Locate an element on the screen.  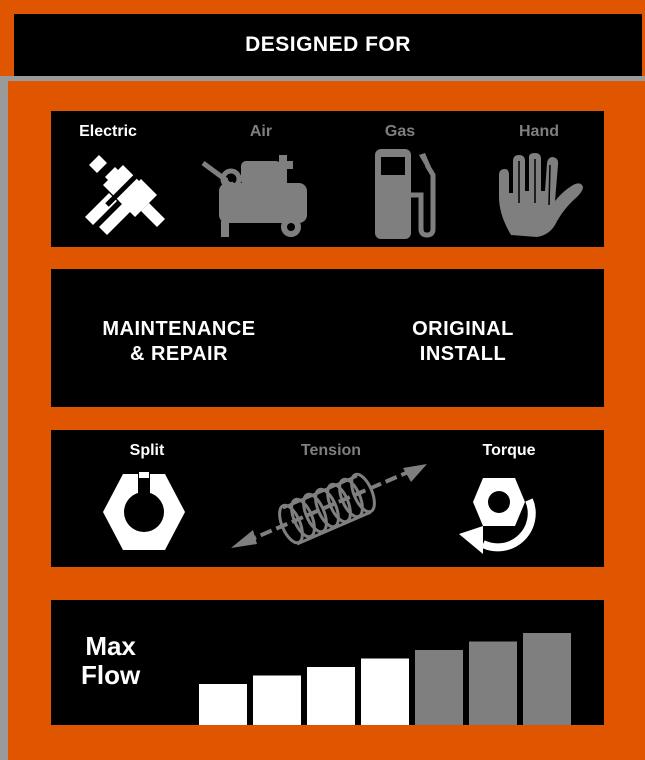
power-label-electric: Electric is located at coordinates (108, 131).